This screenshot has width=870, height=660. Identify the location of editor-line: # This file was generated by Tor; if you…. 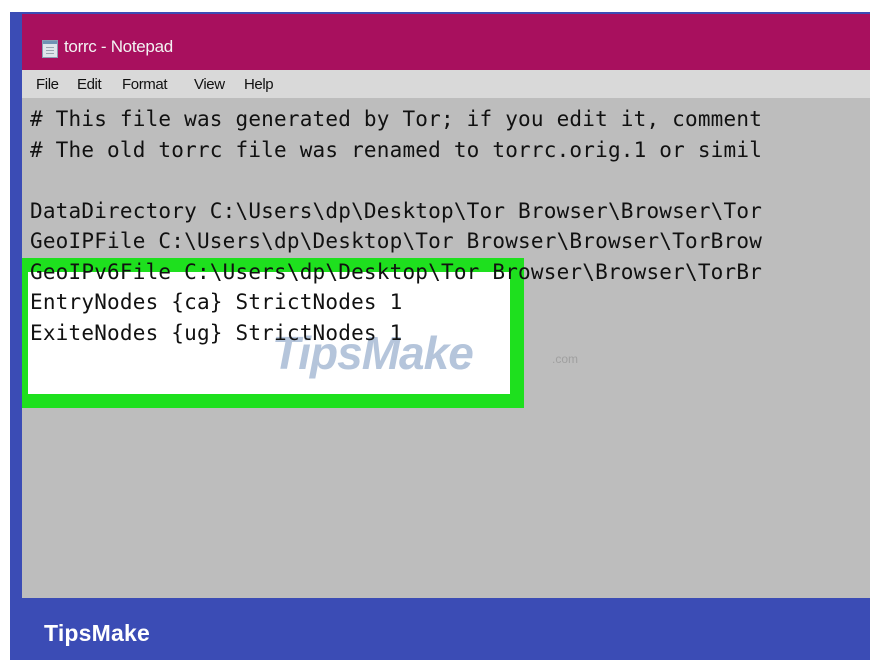
(396, 119).